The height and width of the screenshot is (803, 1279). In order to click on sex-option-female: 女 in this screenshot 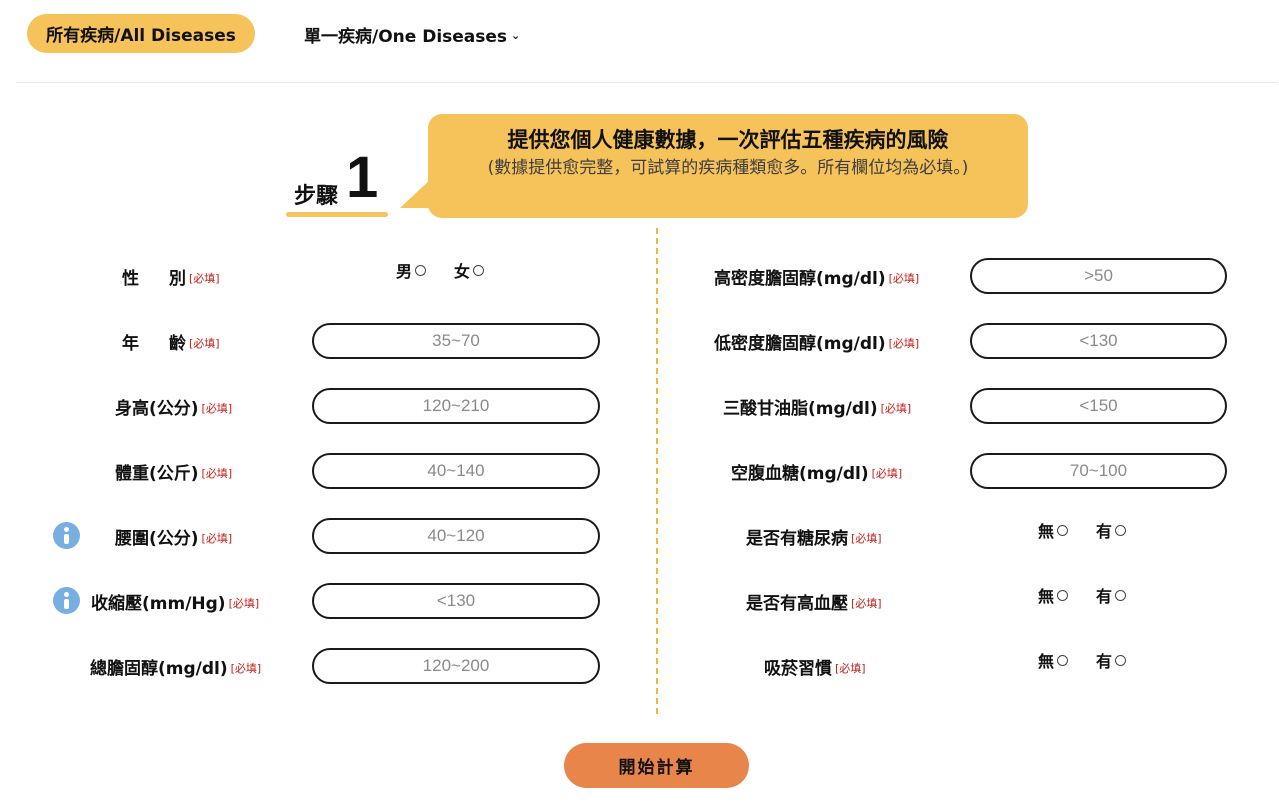, I will do `click(469, 270)`.